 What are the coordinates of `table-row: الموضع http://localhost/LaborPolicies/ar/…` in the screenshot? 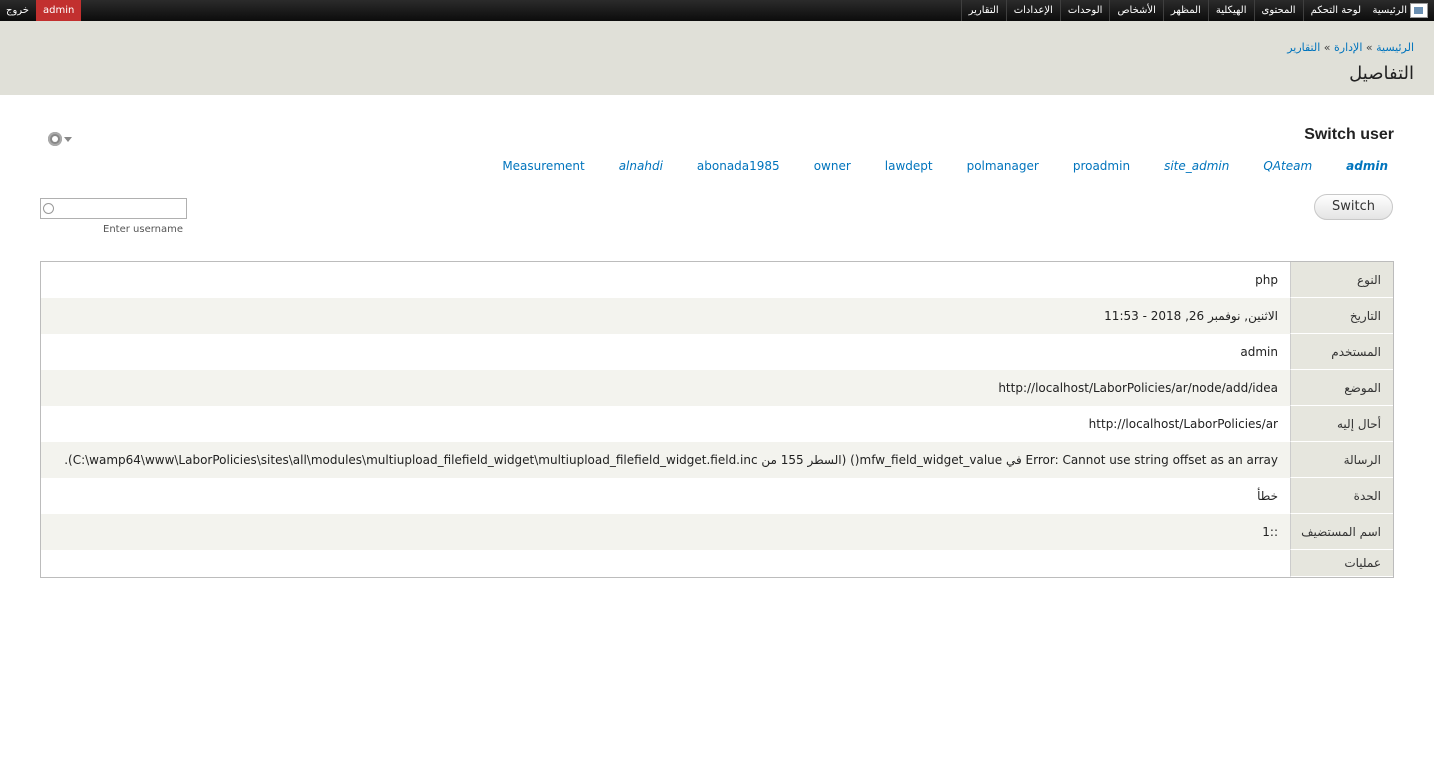 It's located at (717, 388).